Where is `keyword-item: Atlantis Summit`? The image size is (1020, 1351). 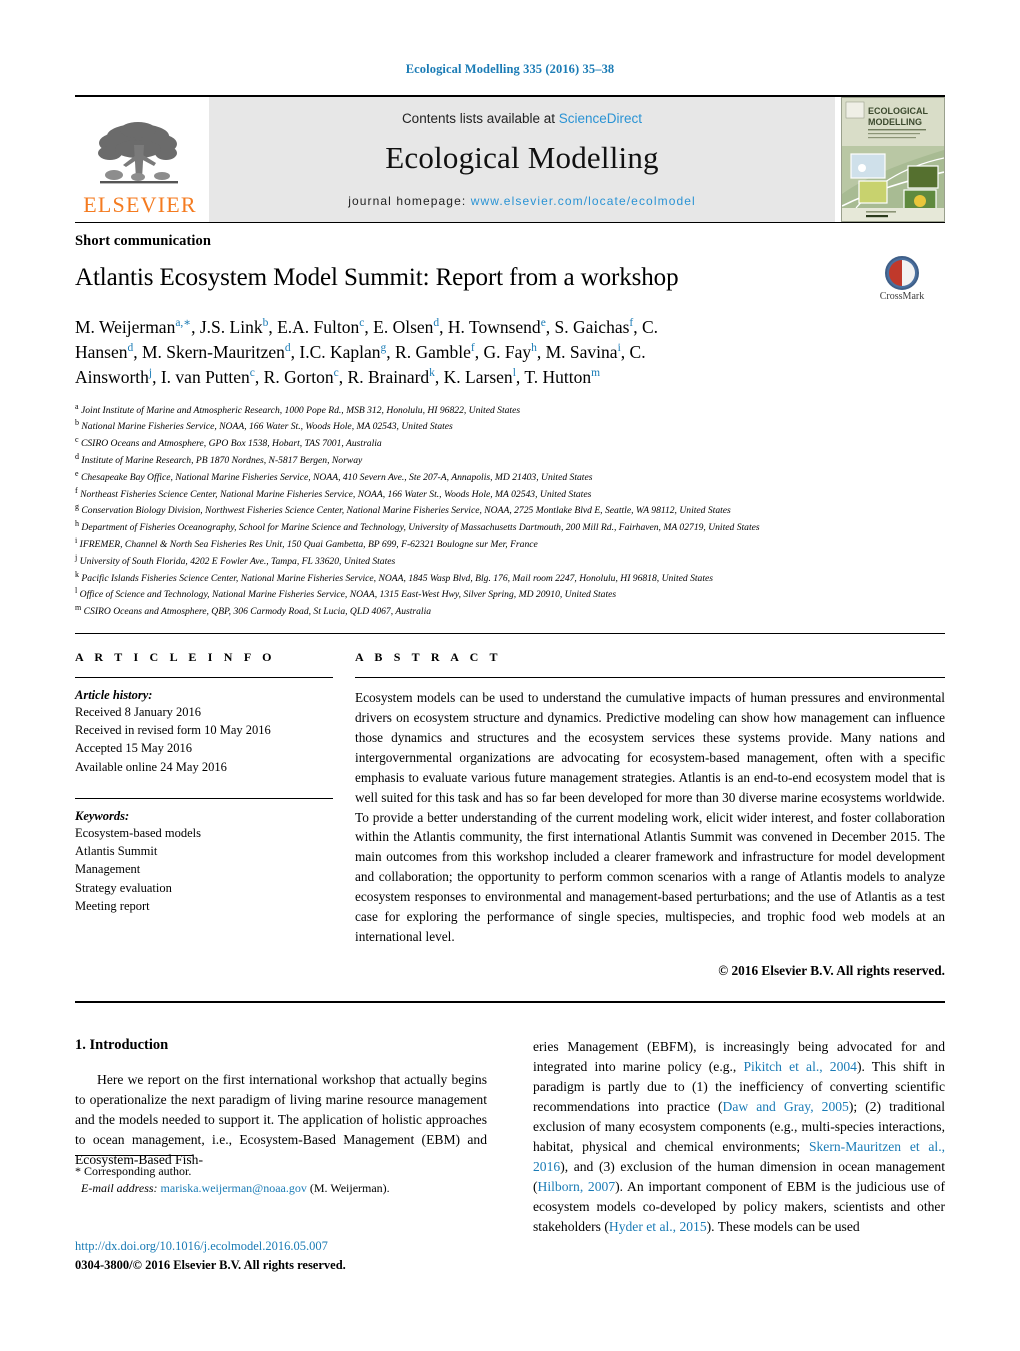
keyword-item: Atlantis Summit is located at coordinates (116, 851).